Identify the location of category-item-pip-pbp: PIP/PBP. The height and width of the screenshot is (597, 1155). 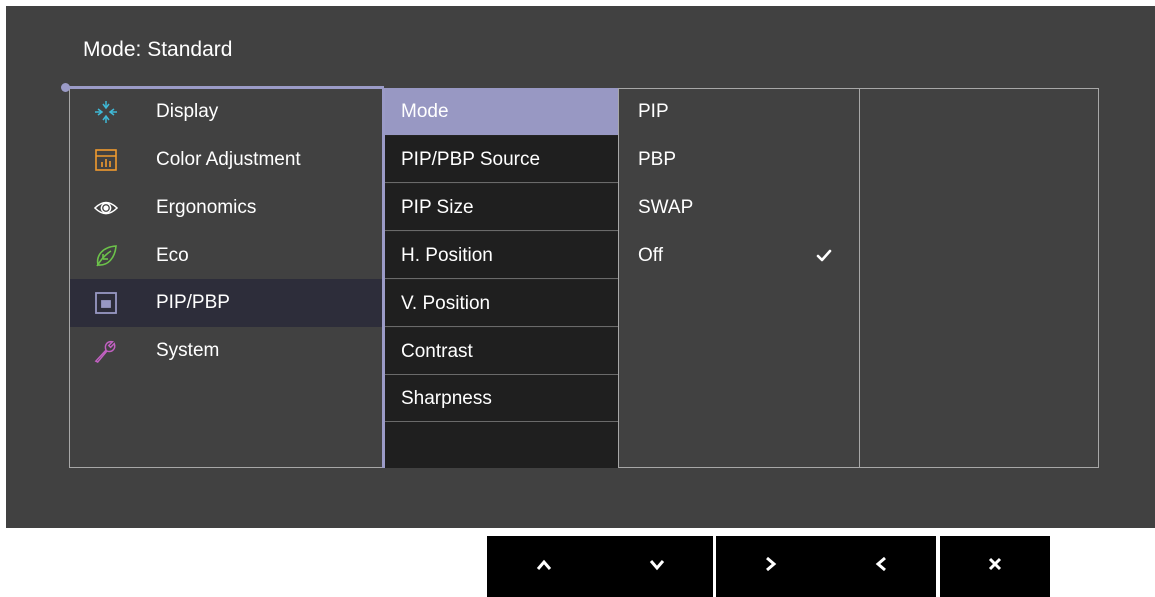
(226, 303).